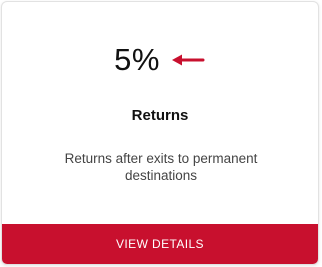 The height and width of the screenshot is (267, 322). What do you see at coordinates (160, 115) in the screenshot?
I see `card-title: Returns` at bounding box center [160, 115].